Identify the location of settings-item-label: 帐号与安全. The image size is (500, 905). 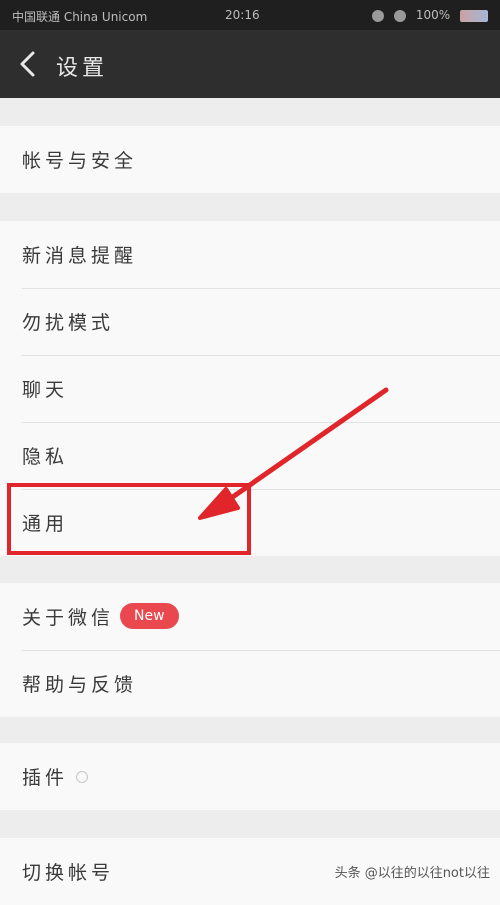
(80, 161).